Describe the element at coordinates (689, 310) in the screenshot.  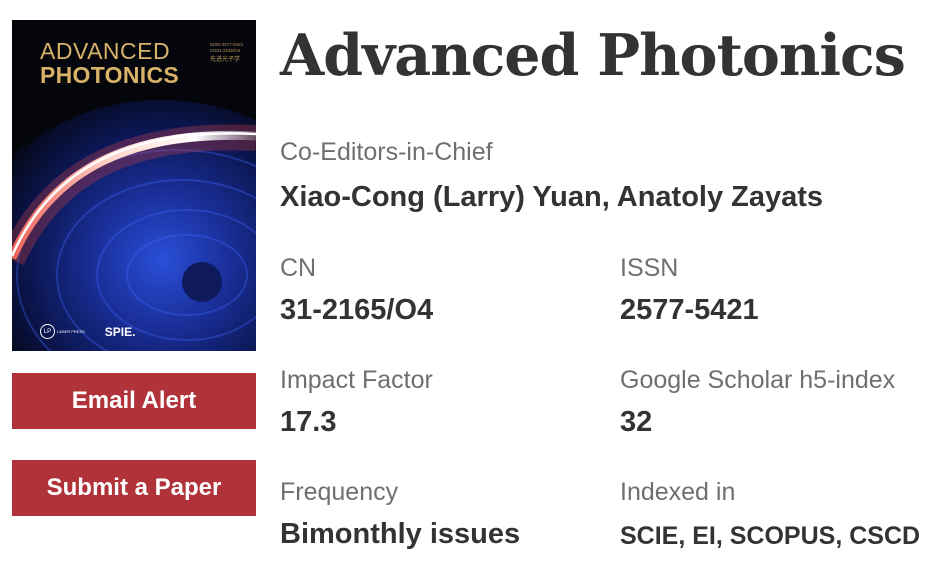
I see `issn-value: 2577-5421` at that location.